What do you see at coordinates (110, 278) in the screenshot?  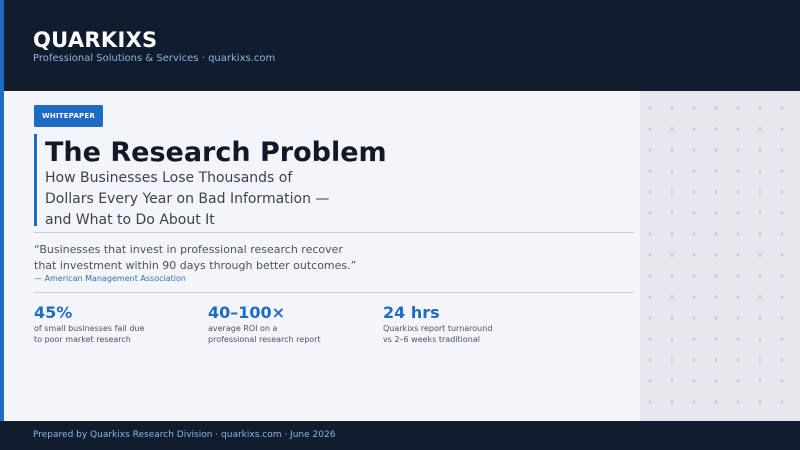 I see `quote-source: — American Management Association` at bounding box center [110, 278].